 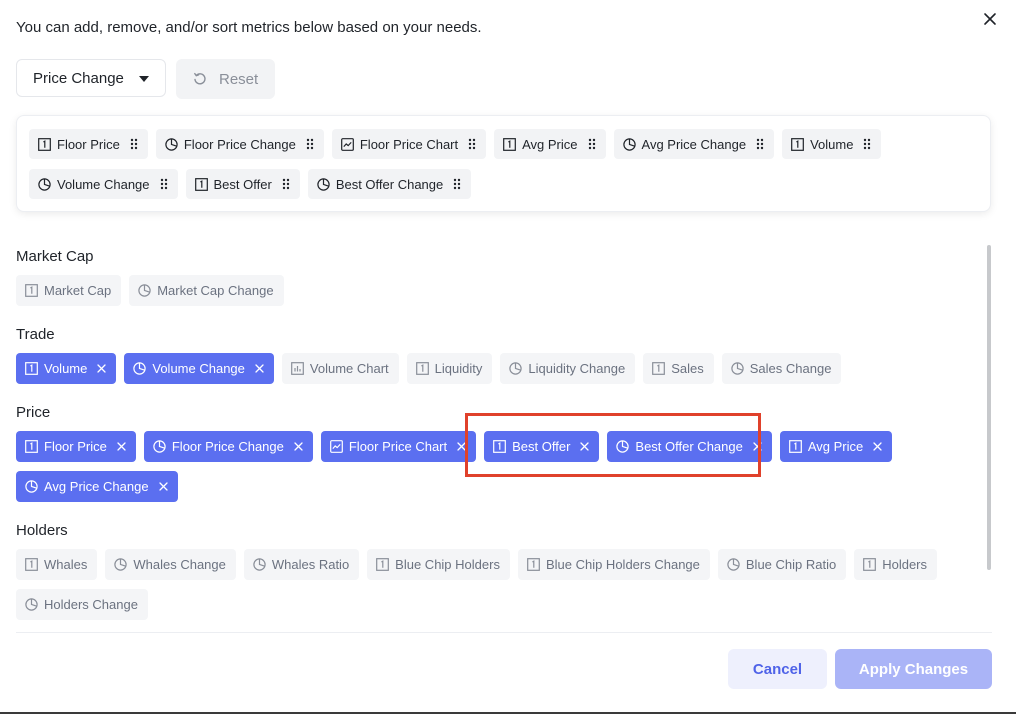 I want to click on metric-chip: Volume, so click(x=66, y=368).